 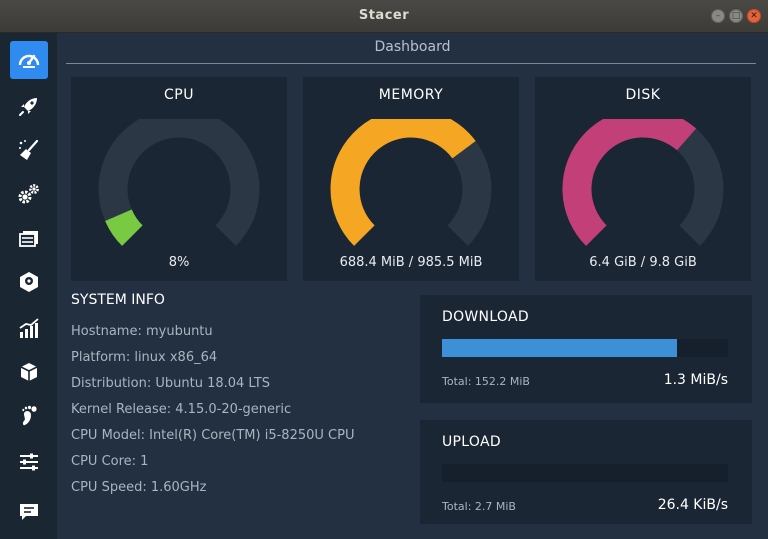 I want to click on memory-gauge-label: MEMORY, so click(x=411, y=95).